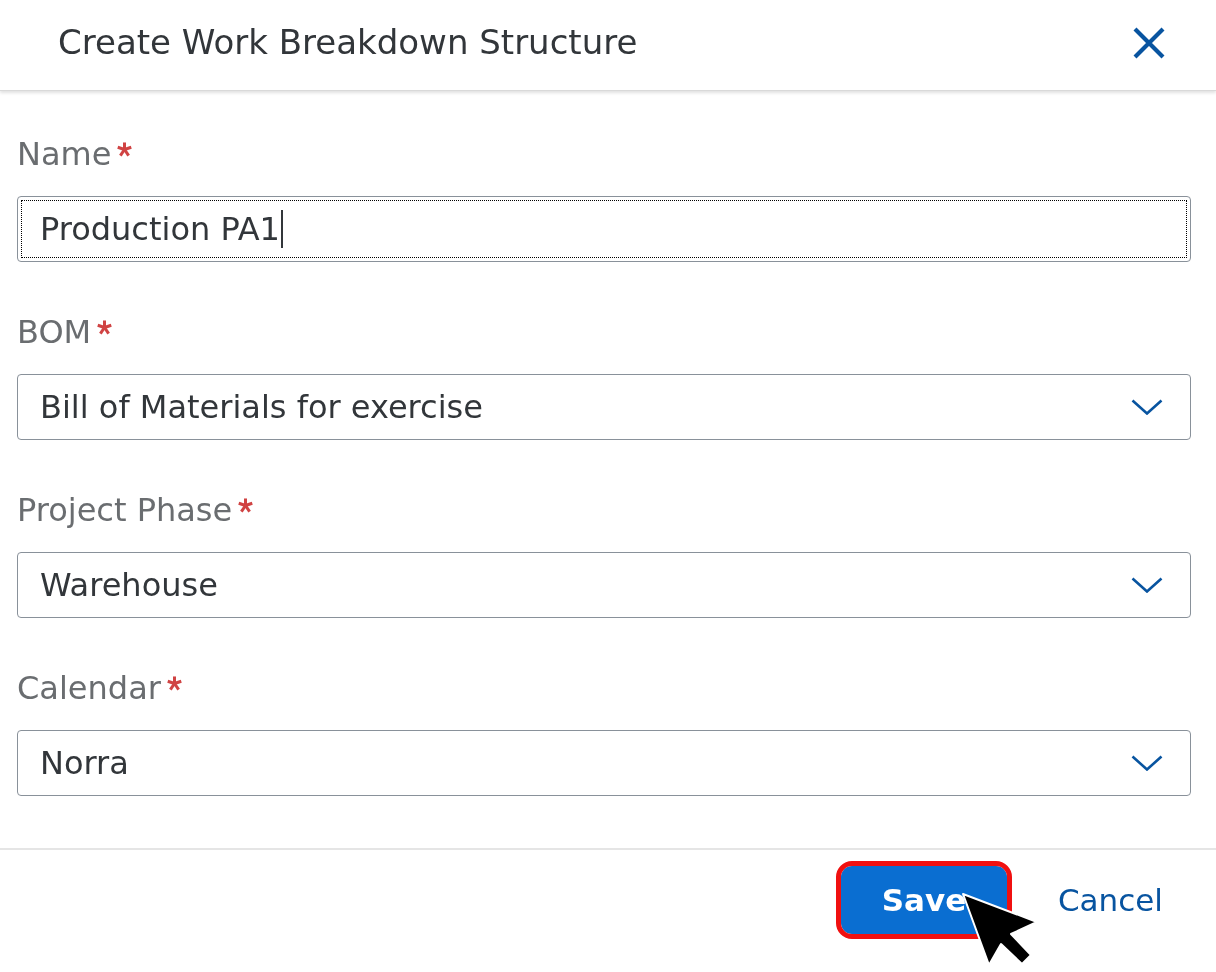 This screenshot has height=972, width=1216. Describe the element at coordinates (604, 407) in the screenshot. I see `dropdown-field: Bill of Materials for exercise` at that location.